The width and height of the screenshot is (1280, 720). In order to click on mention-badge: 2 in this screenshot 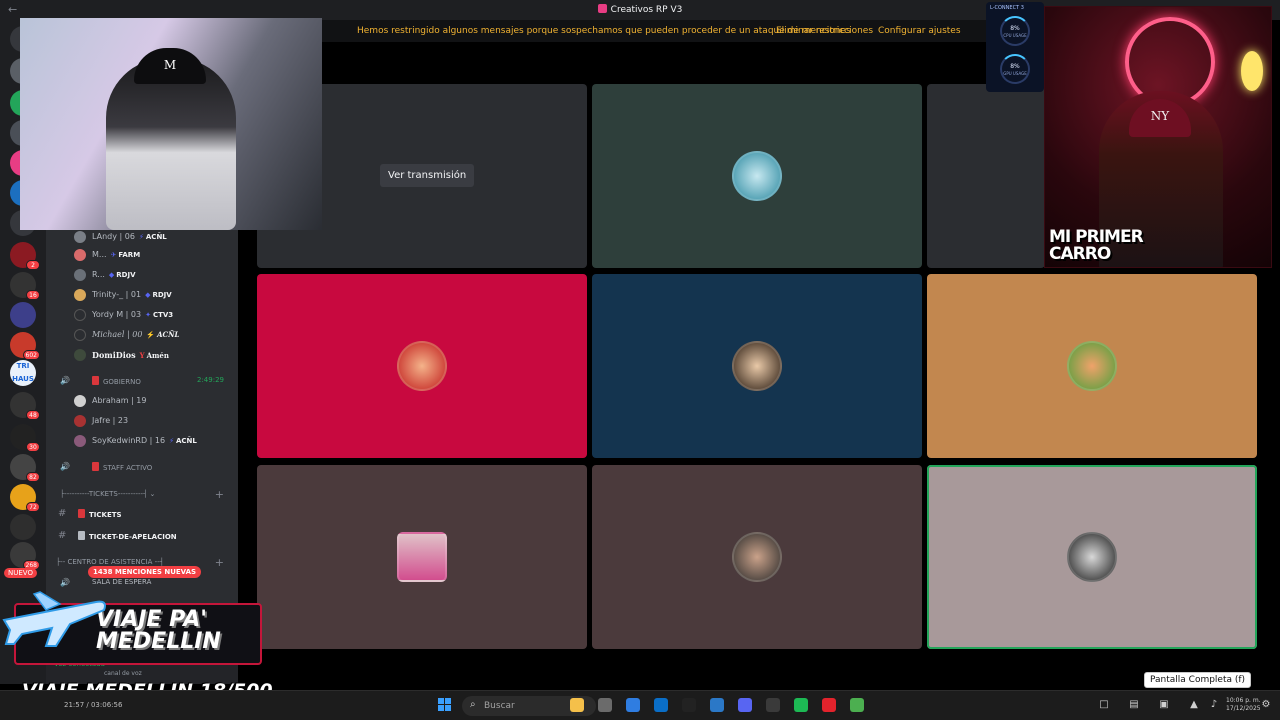, I will do `click(33, 265)`.